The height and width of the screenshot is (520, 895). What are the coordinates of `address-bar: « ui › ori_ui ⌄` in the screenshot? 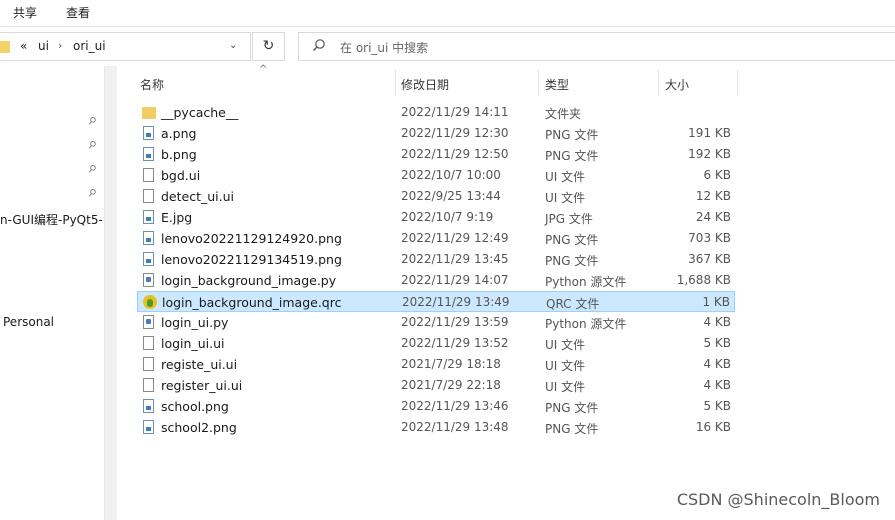 It's located at (125, 46).